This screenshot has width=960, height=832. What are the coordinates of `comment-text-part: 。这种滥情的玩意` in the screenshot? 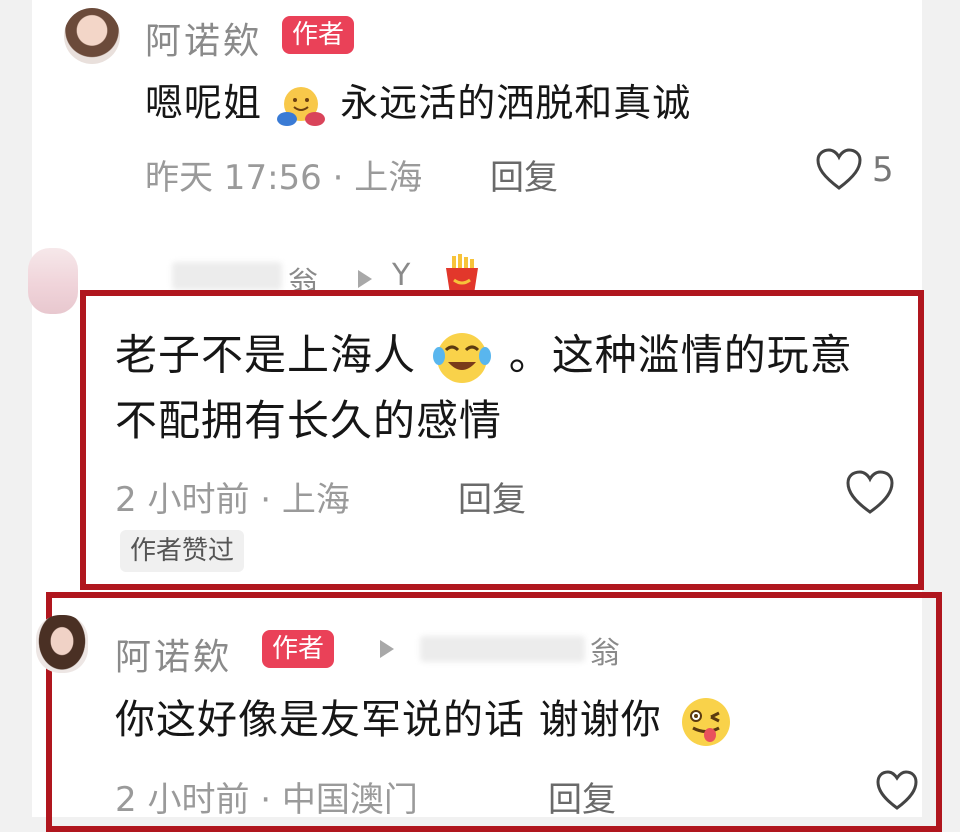 It's located at (680, 355).